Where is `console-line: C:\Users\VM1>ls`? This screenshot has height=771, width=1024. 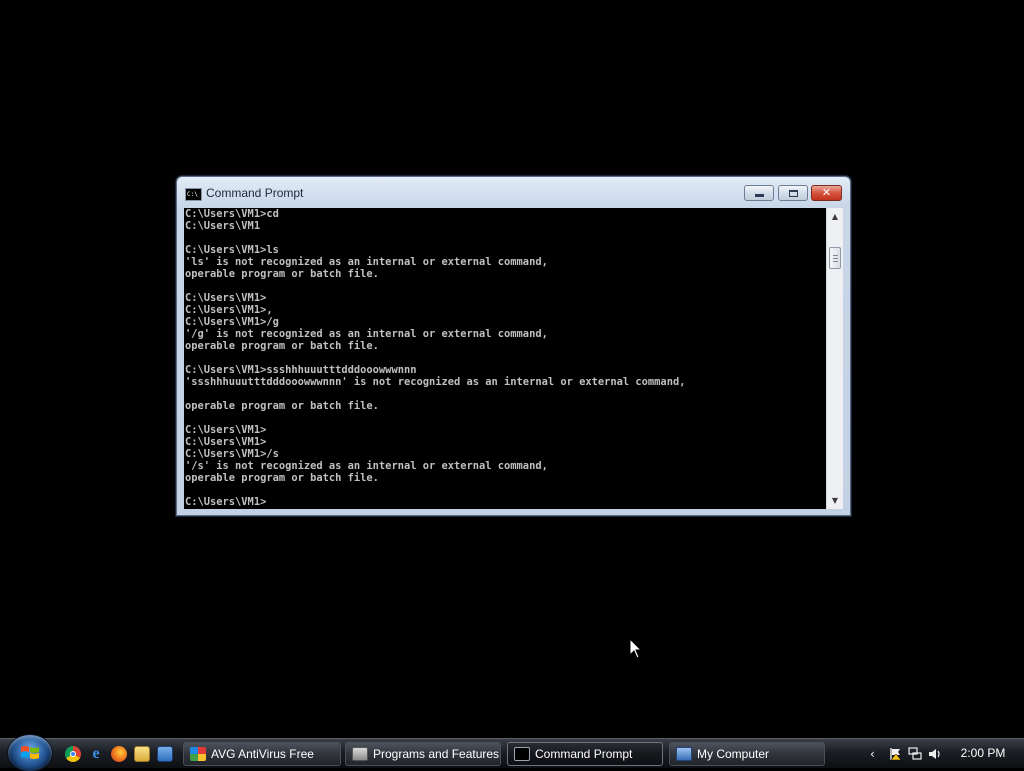
console-line: C:\Users\VM1>ls is located at coordinates (232, 250).